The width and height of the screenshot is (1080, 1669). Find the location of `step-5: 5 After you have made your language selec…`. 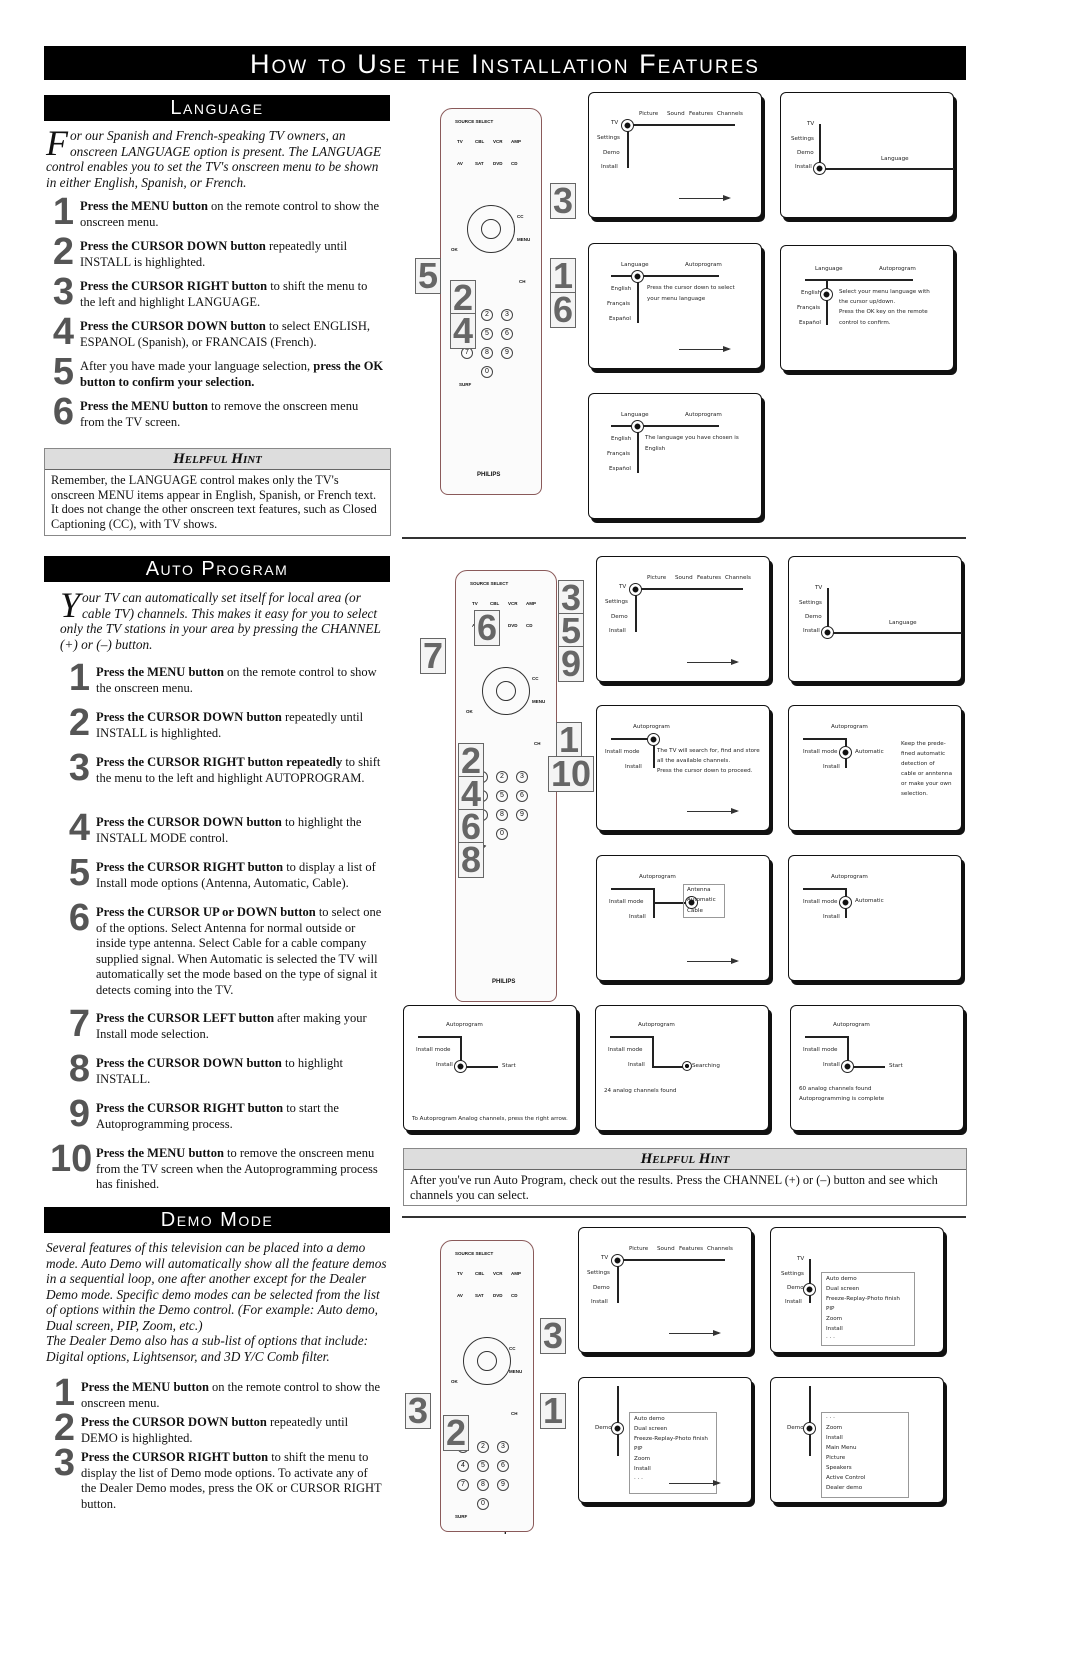

step-5: 5 After you have made your language selec… is located at coordinates (219, 372).